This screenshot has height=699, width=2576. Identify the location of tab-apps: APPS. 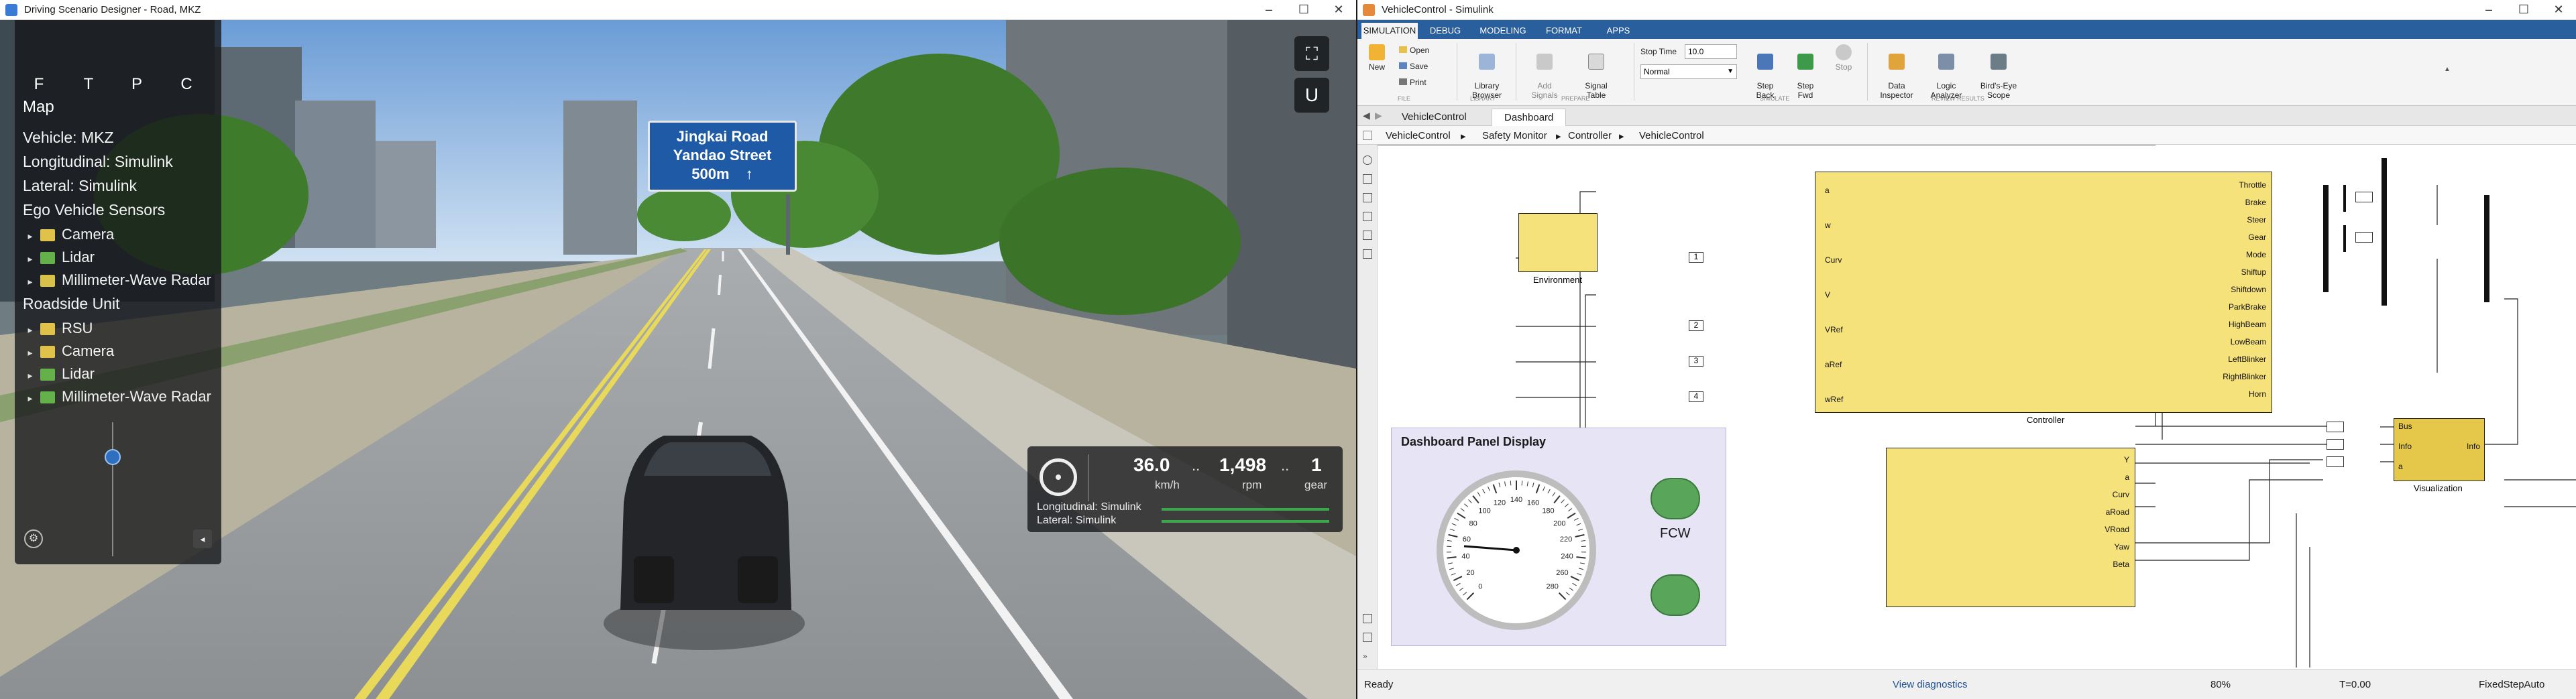
(1618, 31).